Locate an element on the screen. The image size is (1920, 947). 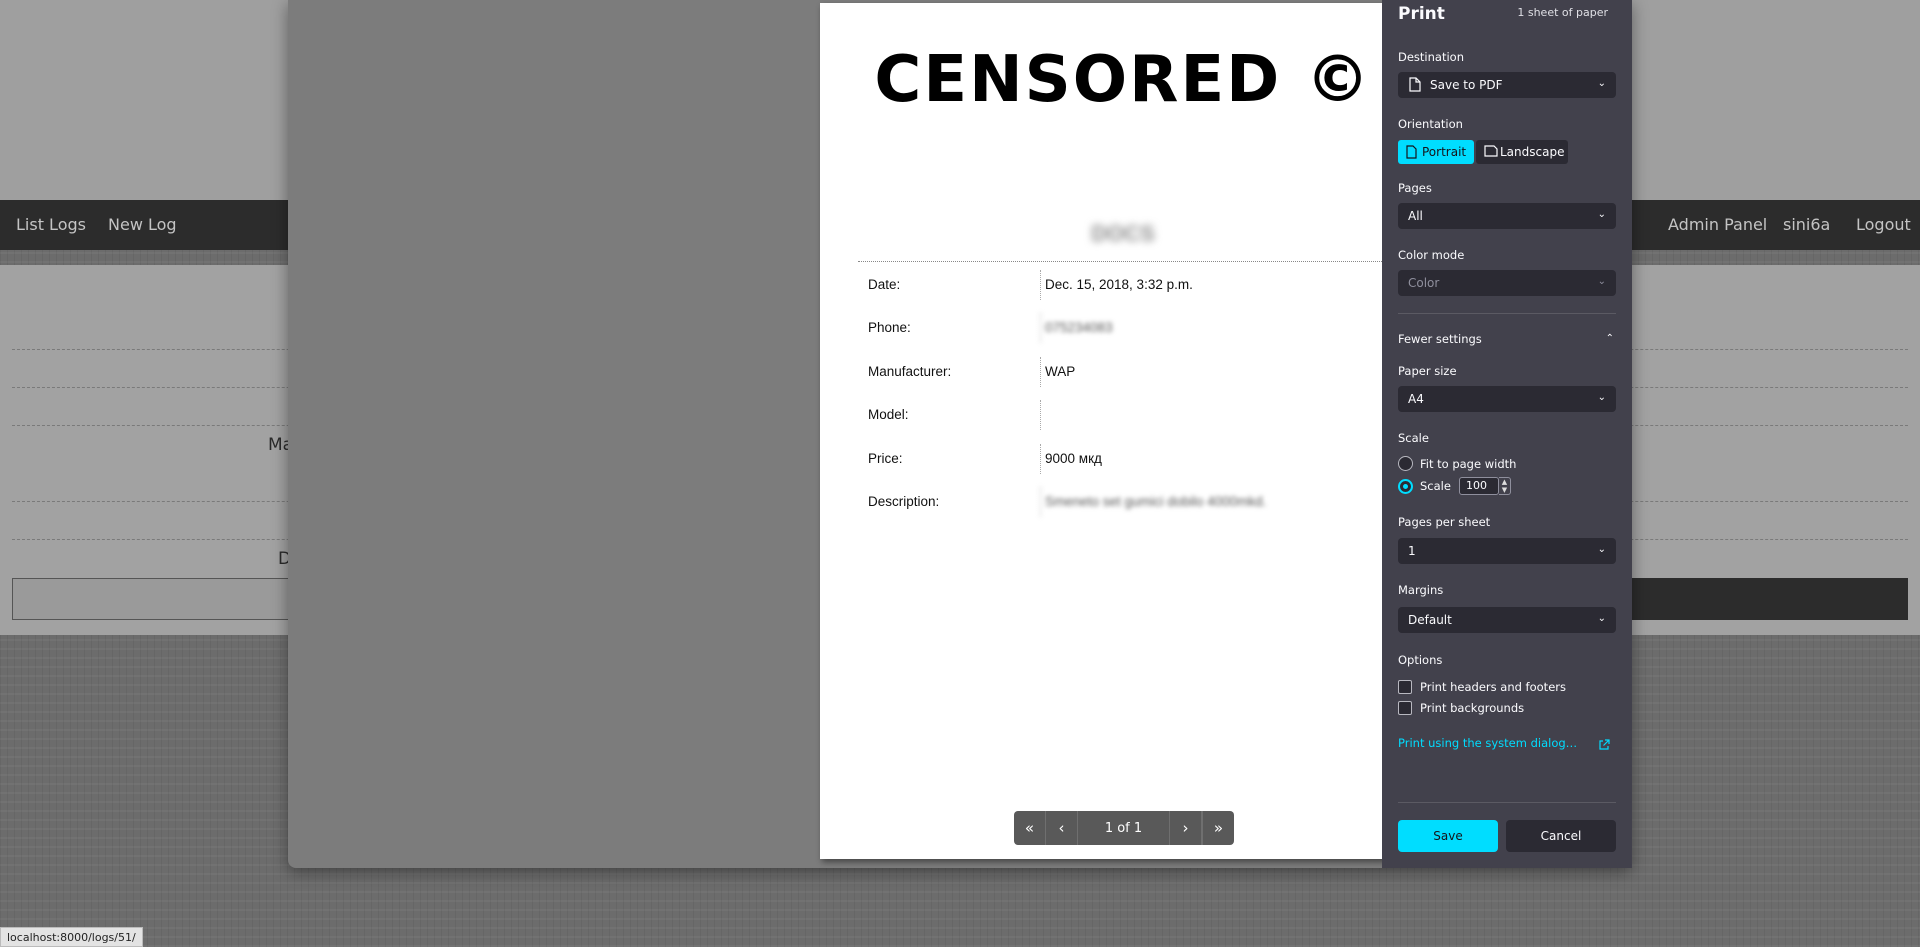
sheet-count: 1 sheet of paper is located at coordinates (1562, 12).